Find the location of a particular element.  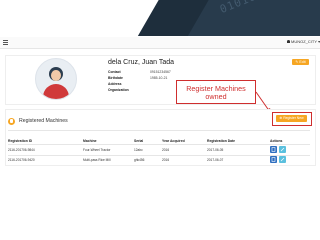

field-label-organization: Organization is located at coordinates (118, 90).